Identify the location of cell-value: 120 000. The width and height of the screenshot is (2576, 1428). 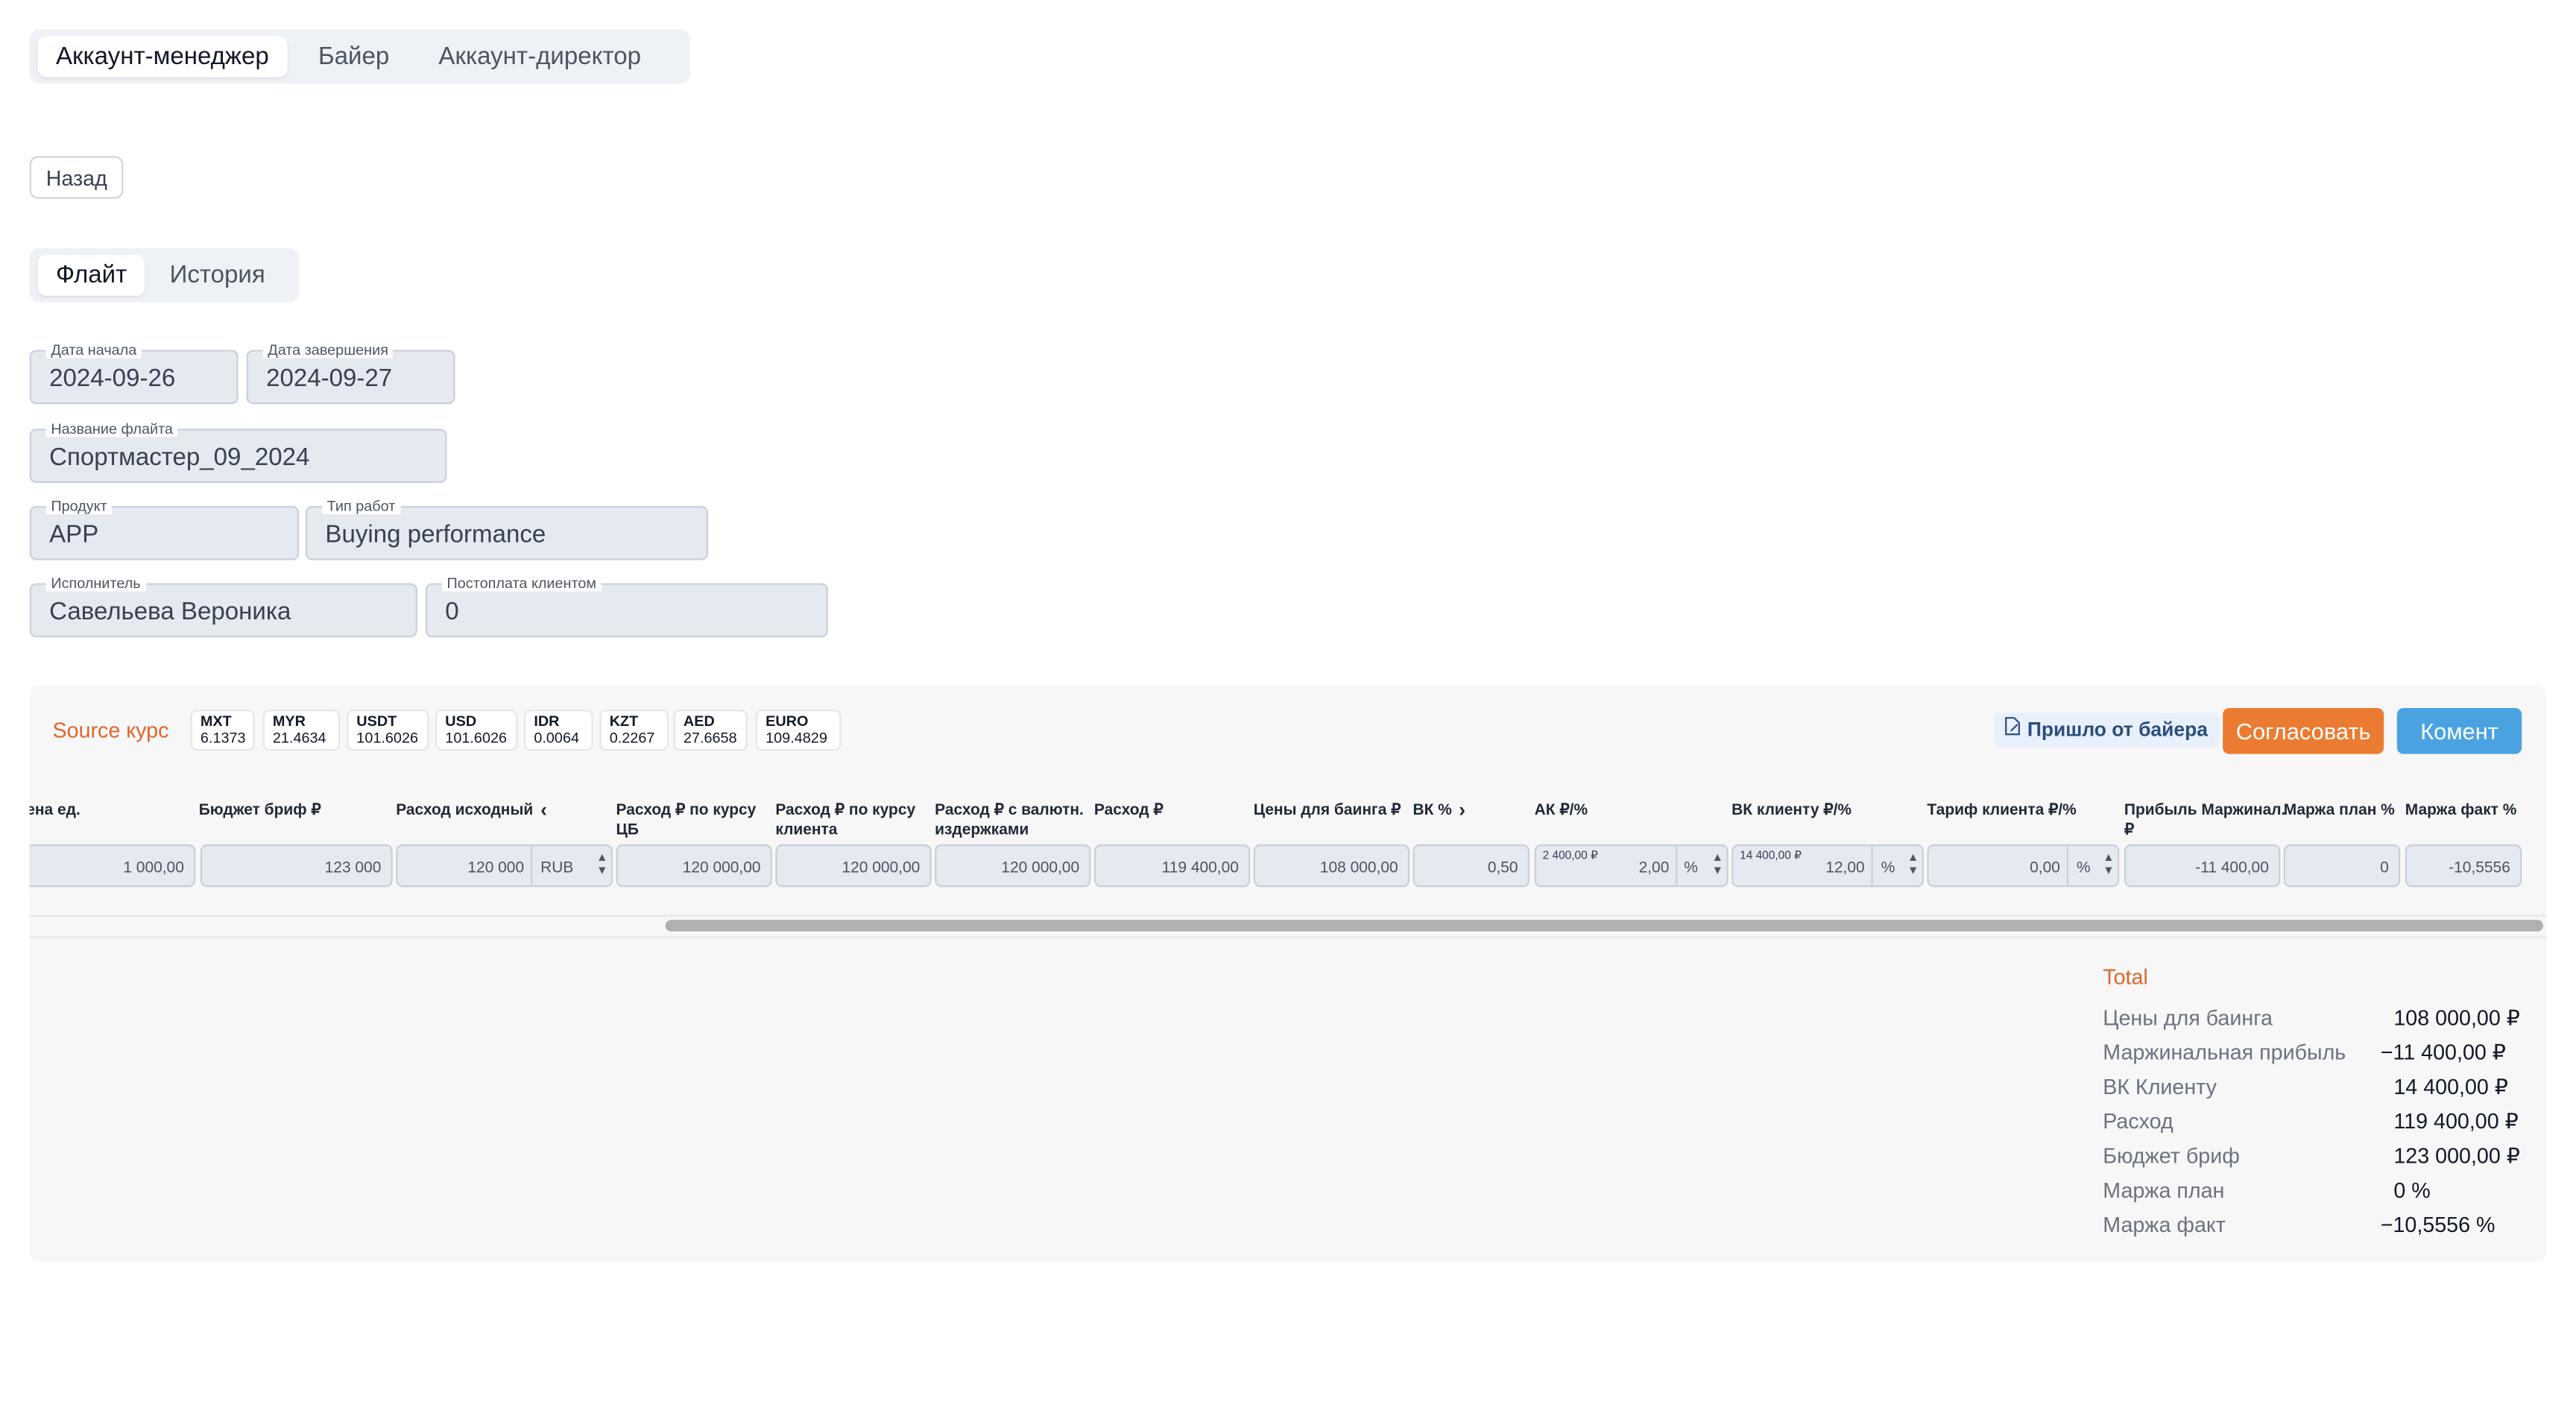
(496, 868).